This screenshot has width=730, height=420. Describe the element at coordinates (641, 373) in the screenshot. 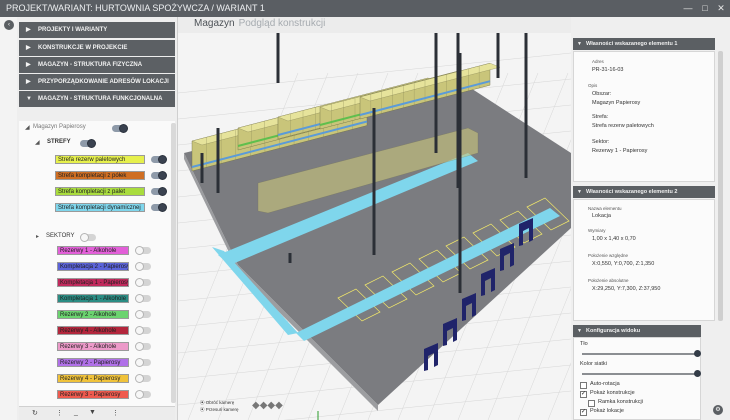

I see `siatka-slider` at that location.